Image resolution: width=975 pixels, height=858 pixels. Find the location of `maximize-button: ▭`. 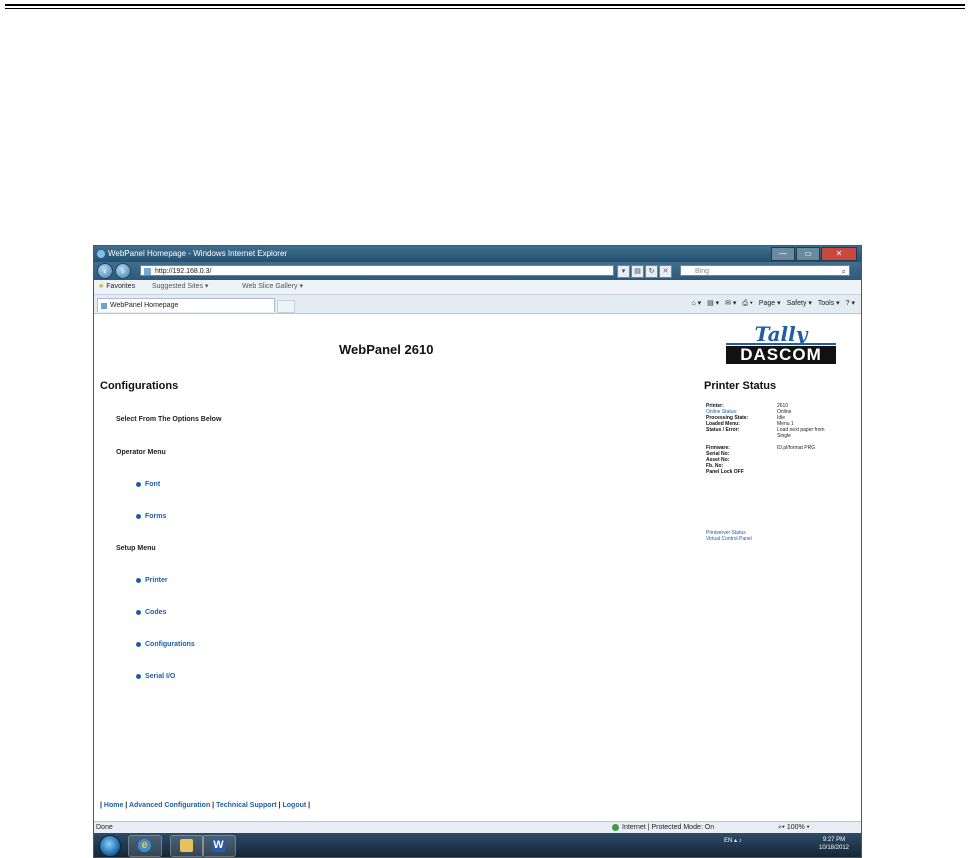

maximize-button: ▭ is located at coordinates (808, 254).